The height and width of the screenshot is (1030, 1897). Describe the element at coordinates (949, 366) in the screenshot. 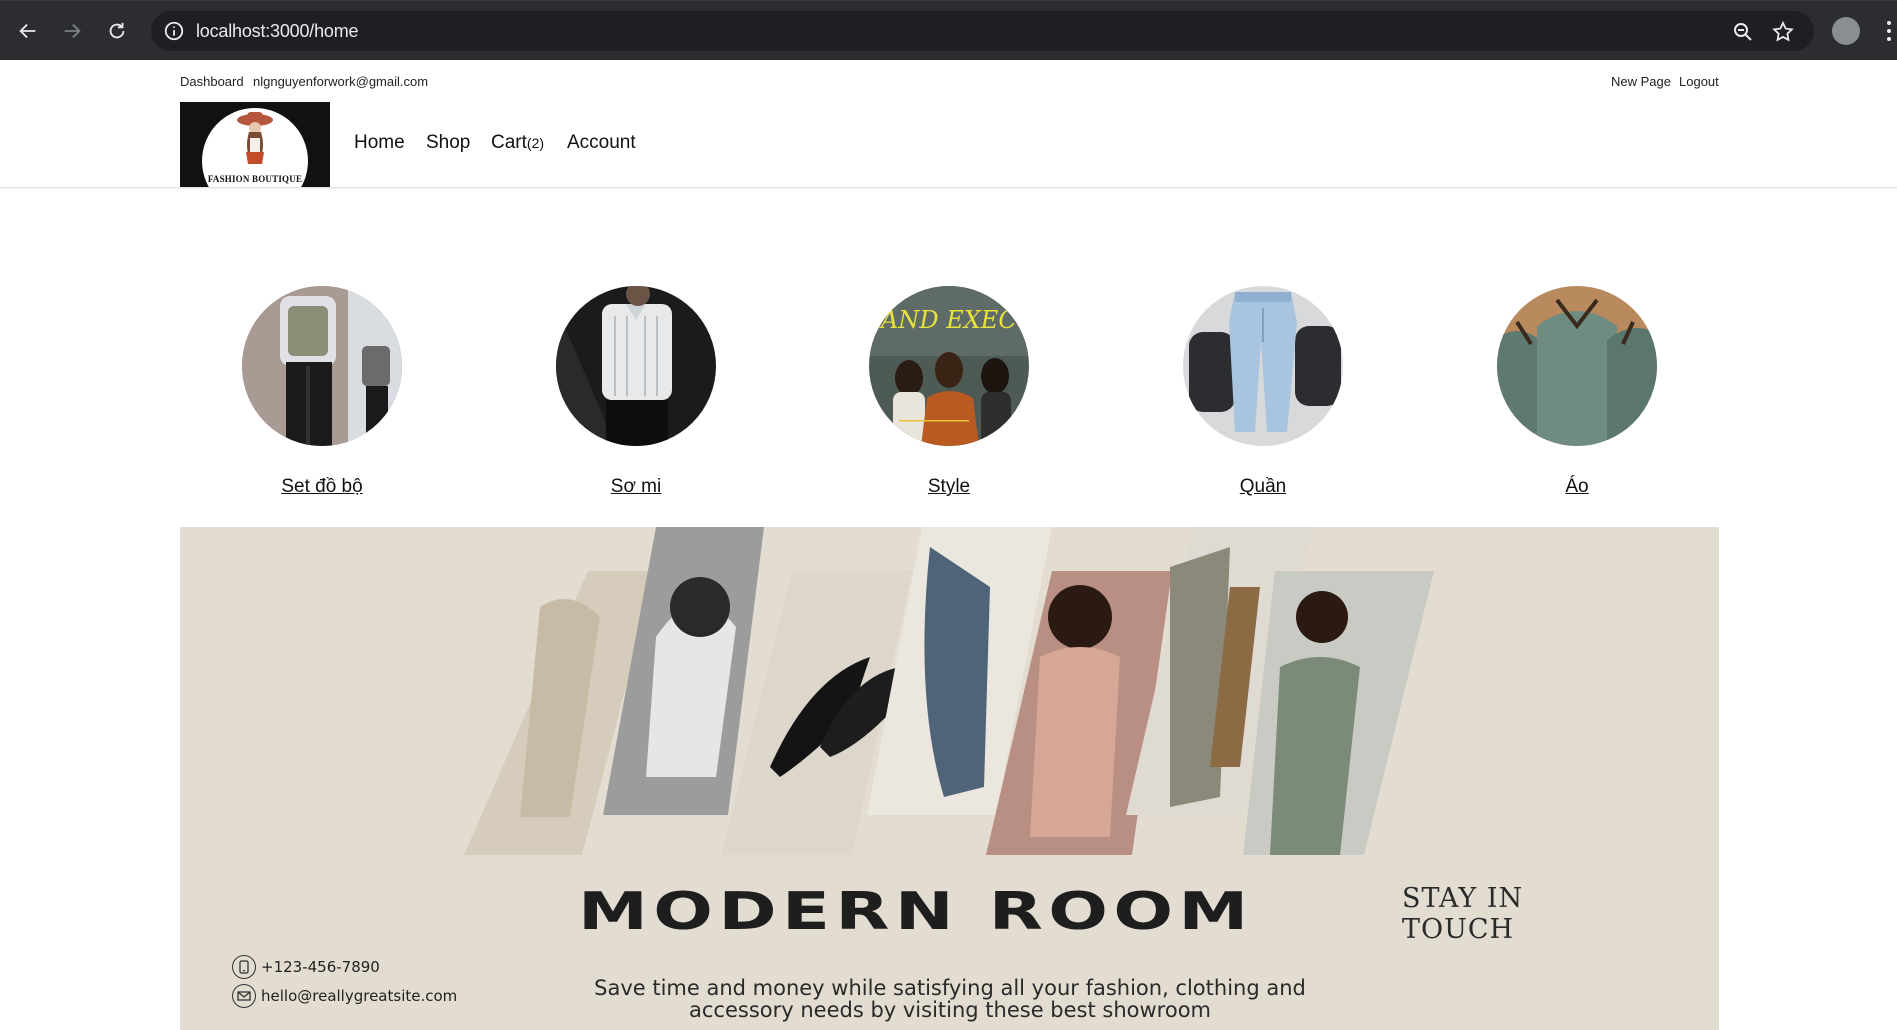

I see `category-image: AND EXECU` at that location.